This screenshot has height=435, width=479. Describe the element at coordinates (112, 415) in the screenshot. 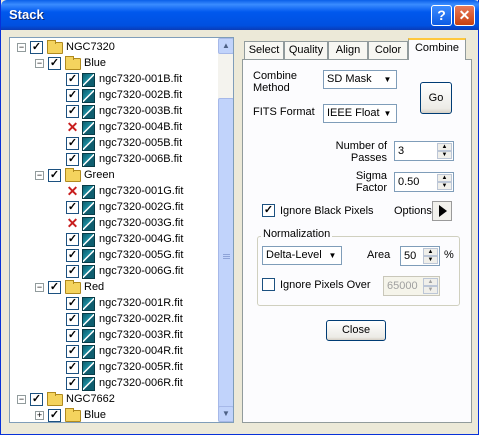

I see `tree-channel-row: + ✓ Blue` at that location.